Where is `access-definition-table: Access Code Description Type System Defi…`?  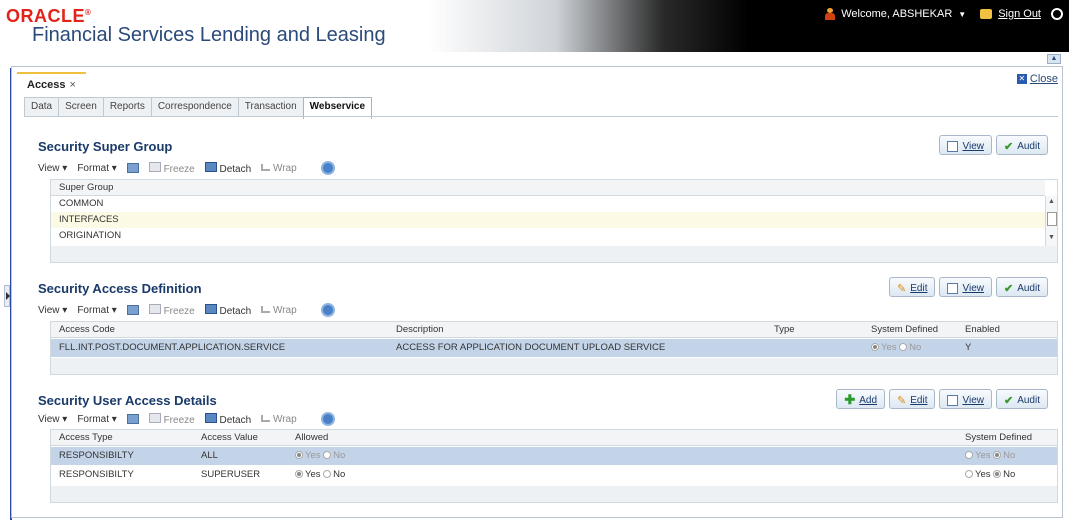
access-definition-table: Access Code Description Type System Defi… is located at coordinates (554, 348).